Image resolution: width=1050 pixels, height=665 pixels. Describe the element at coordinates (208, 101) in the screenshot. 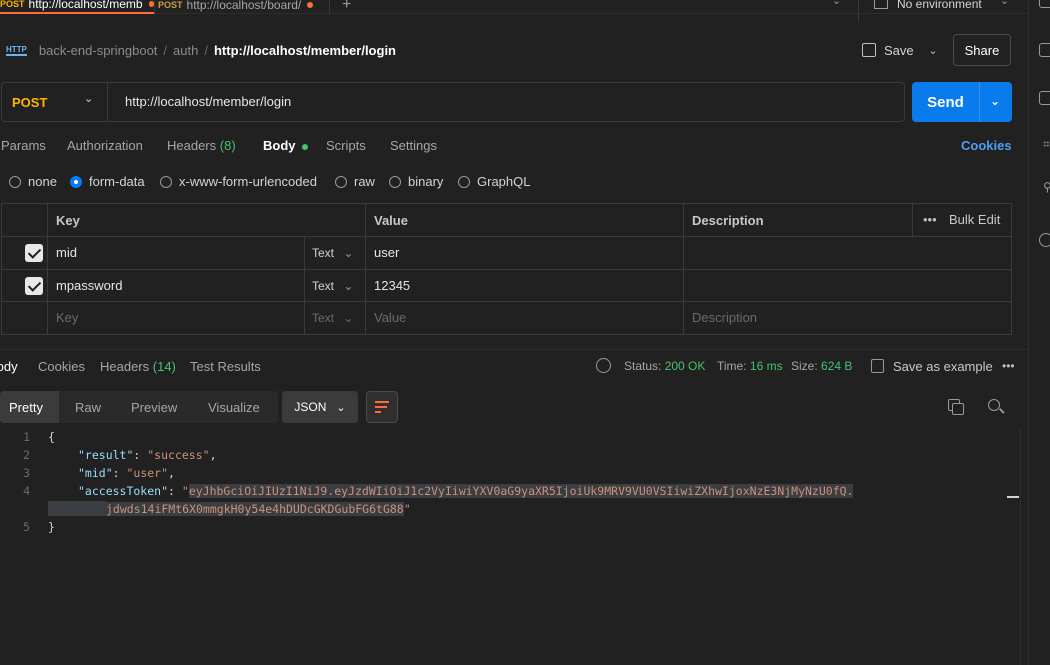

I see `url-input: http://localhost/member/login` at that location.